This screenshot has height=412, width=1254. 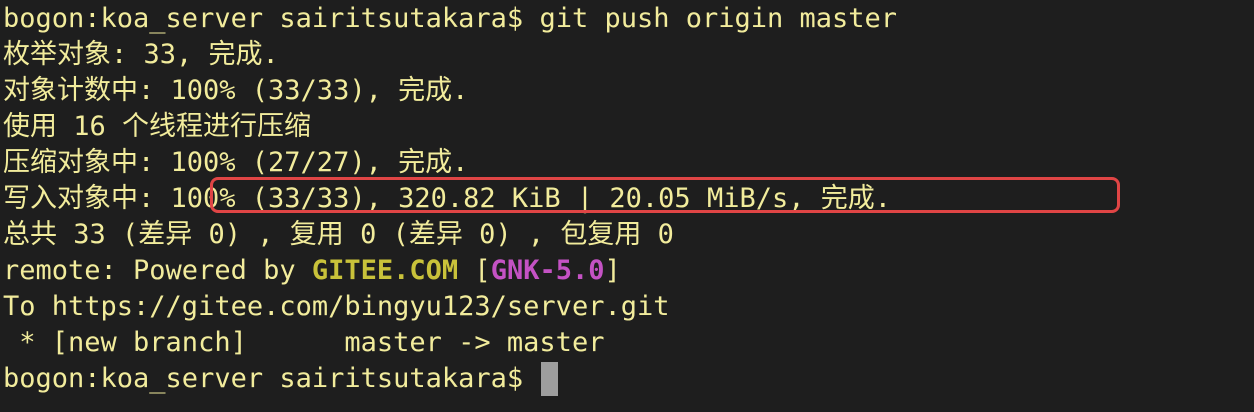 I want to click on branch-output-text: * [new branch] master -> master, so click(x=304, y=342).